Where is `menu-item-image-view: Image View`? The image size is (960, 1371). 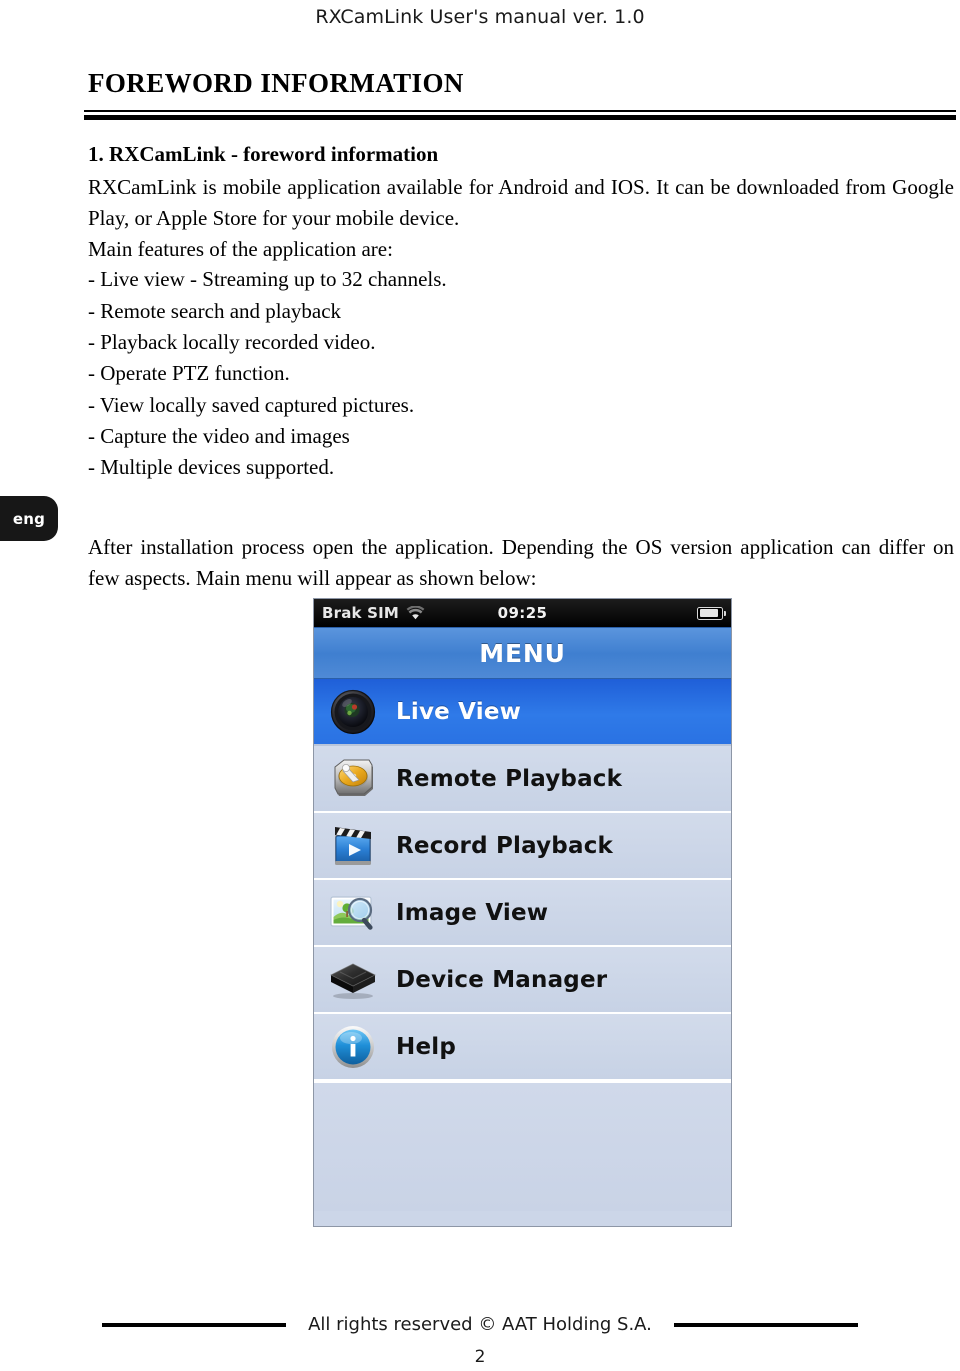 menu-item-image-view: Image View is located at coordinates (522, 913).